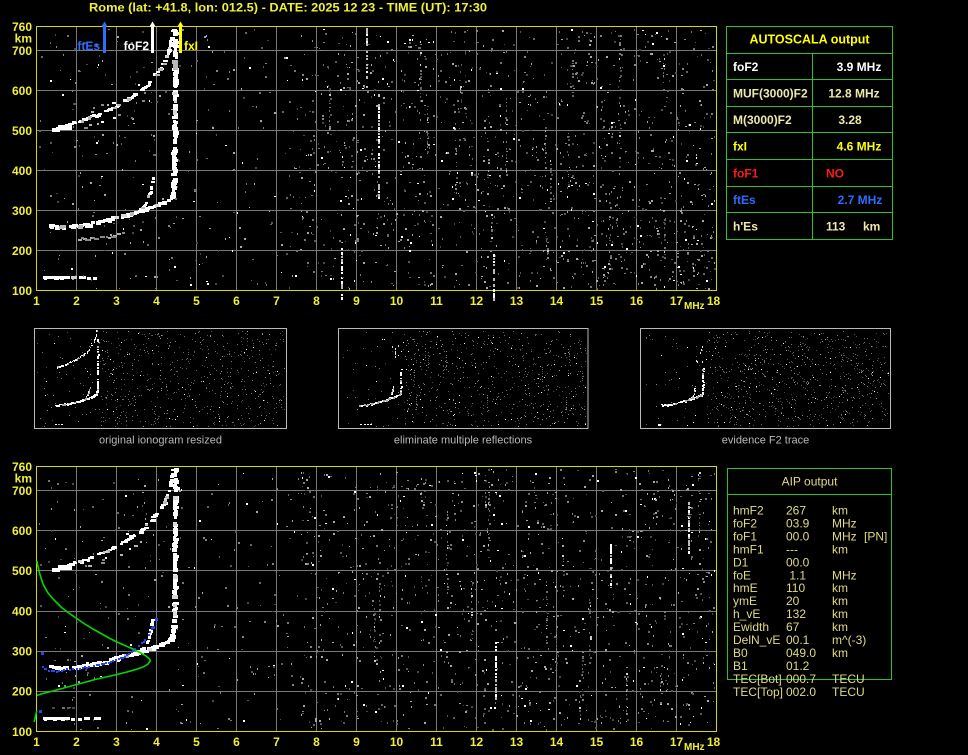 The height and width of the screenshot is (755, 968). What do you see at coordinates (748, 511) in the screenshot?
I see `svg-text: hmF2` at bounding box center [748, 511].